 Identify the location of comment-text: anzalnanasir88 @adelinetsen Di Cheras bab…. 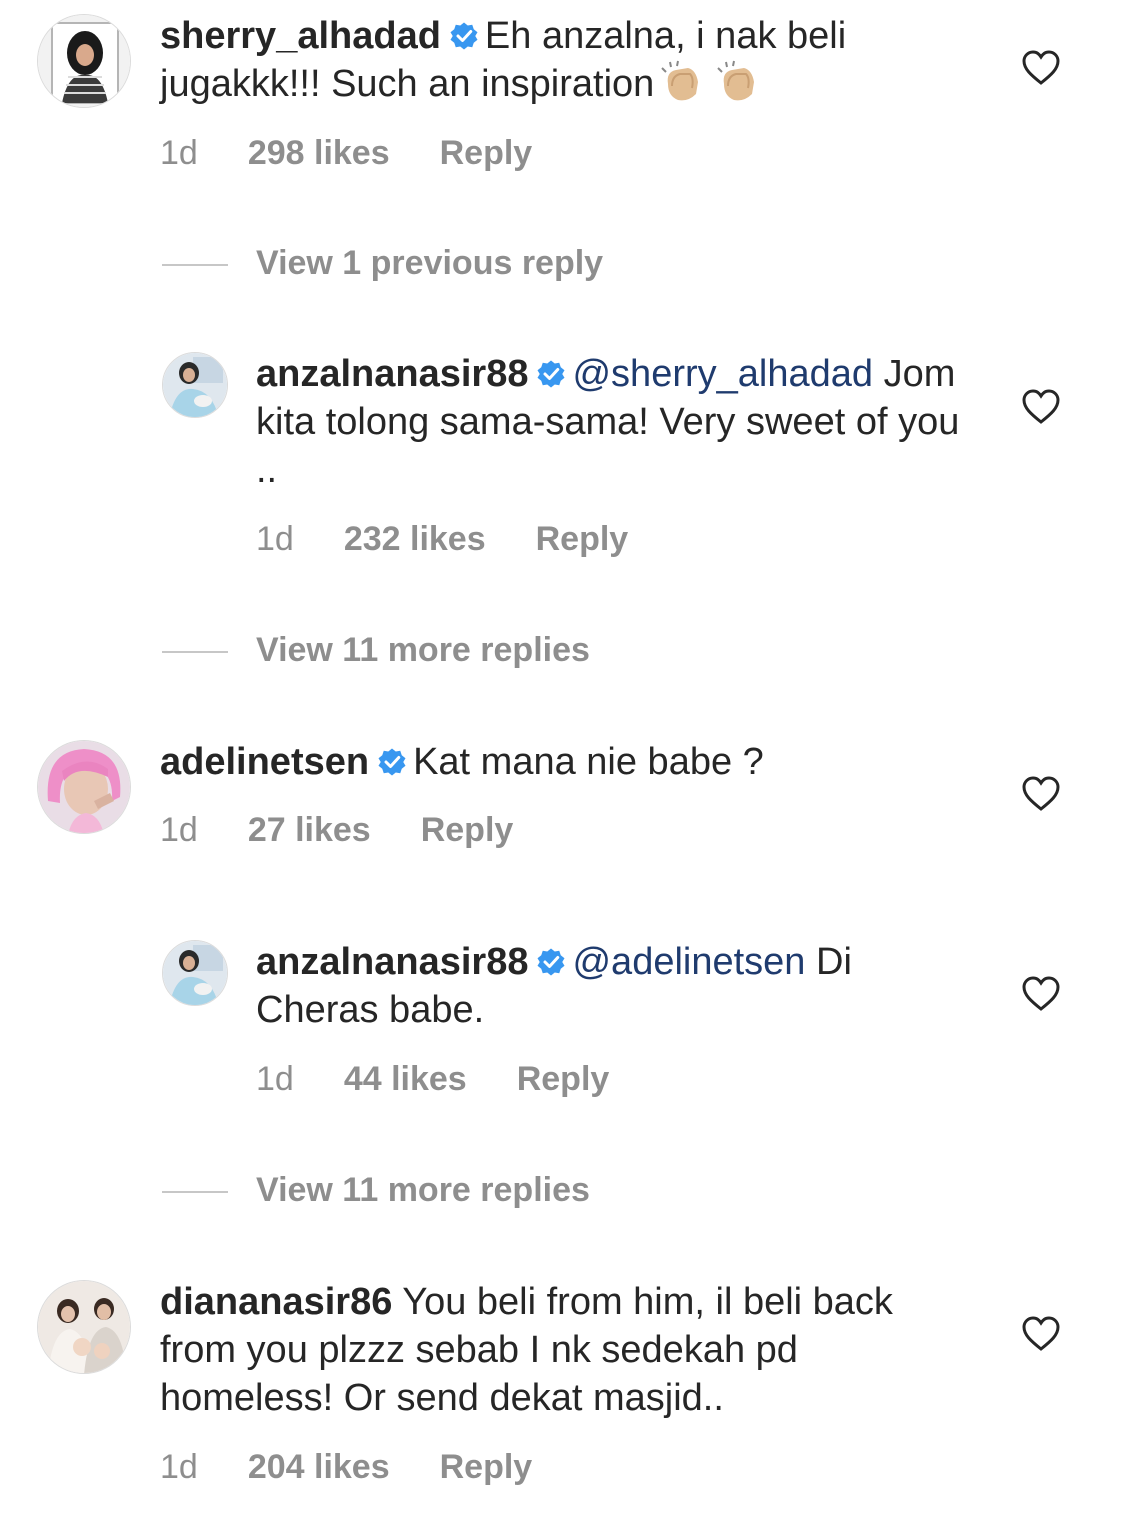
(616, 986).